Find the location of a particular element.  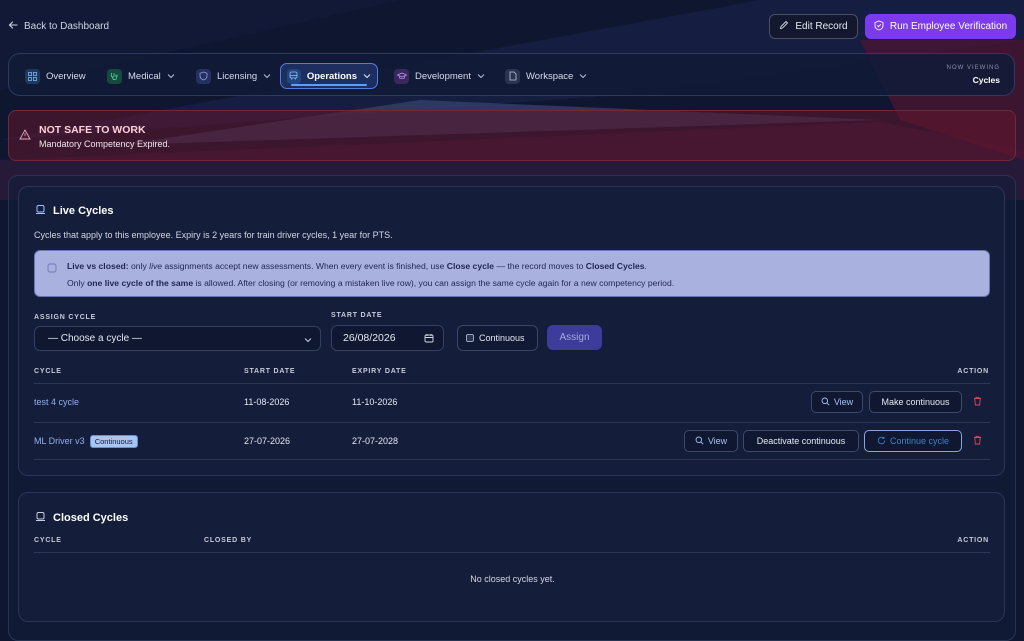

graduation-cap-icon is located at coordinates (401, 76).